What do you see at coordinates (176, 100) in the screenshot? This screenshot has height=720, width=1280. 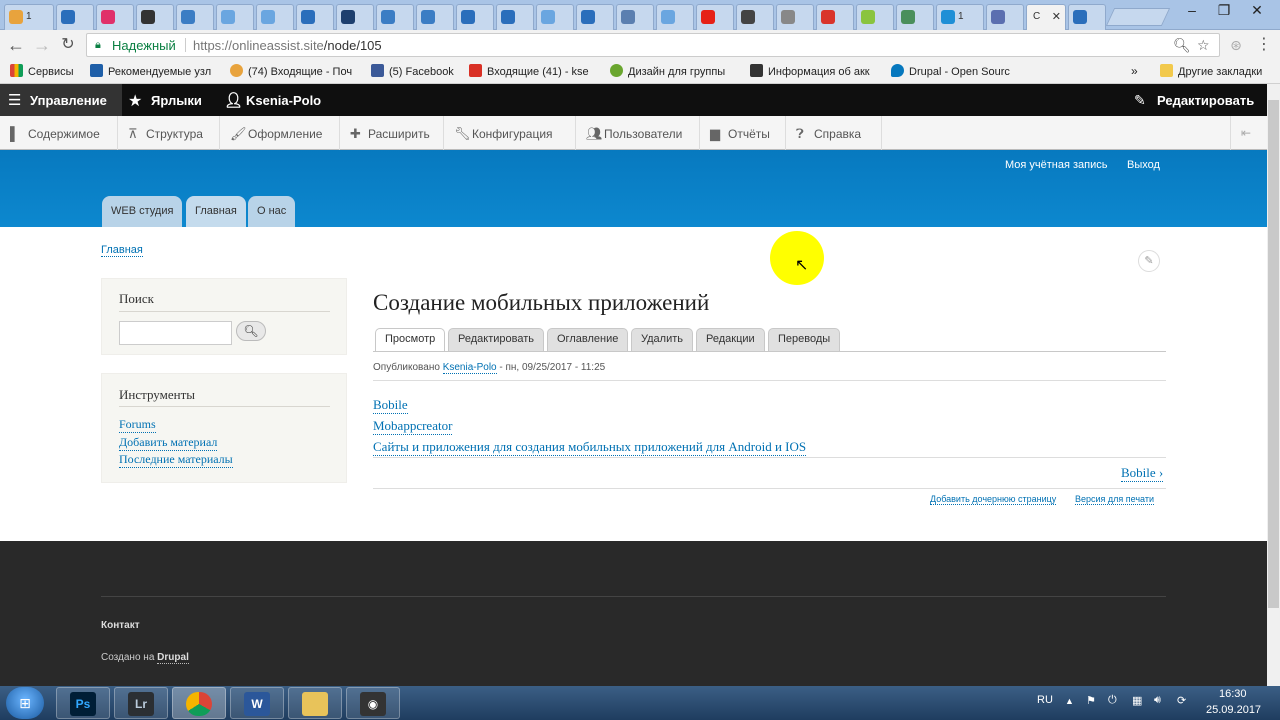 I see `toolbar-shortcuts: Ярлыки` at bounding box center [176, 100].